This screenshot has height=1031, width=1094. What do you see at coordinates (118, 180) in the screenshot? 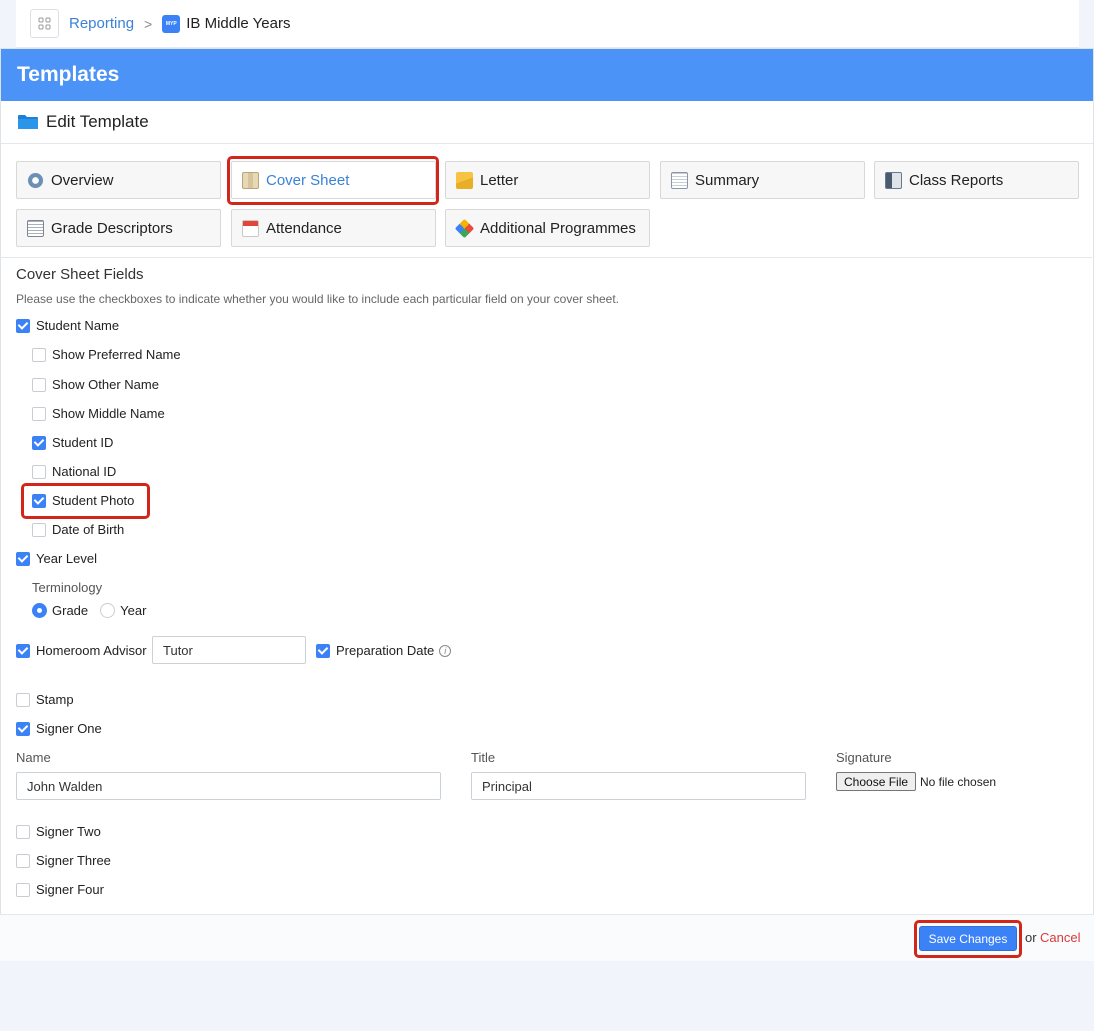
I see `tab-overview: Overview` at bounding box center [118, 180].